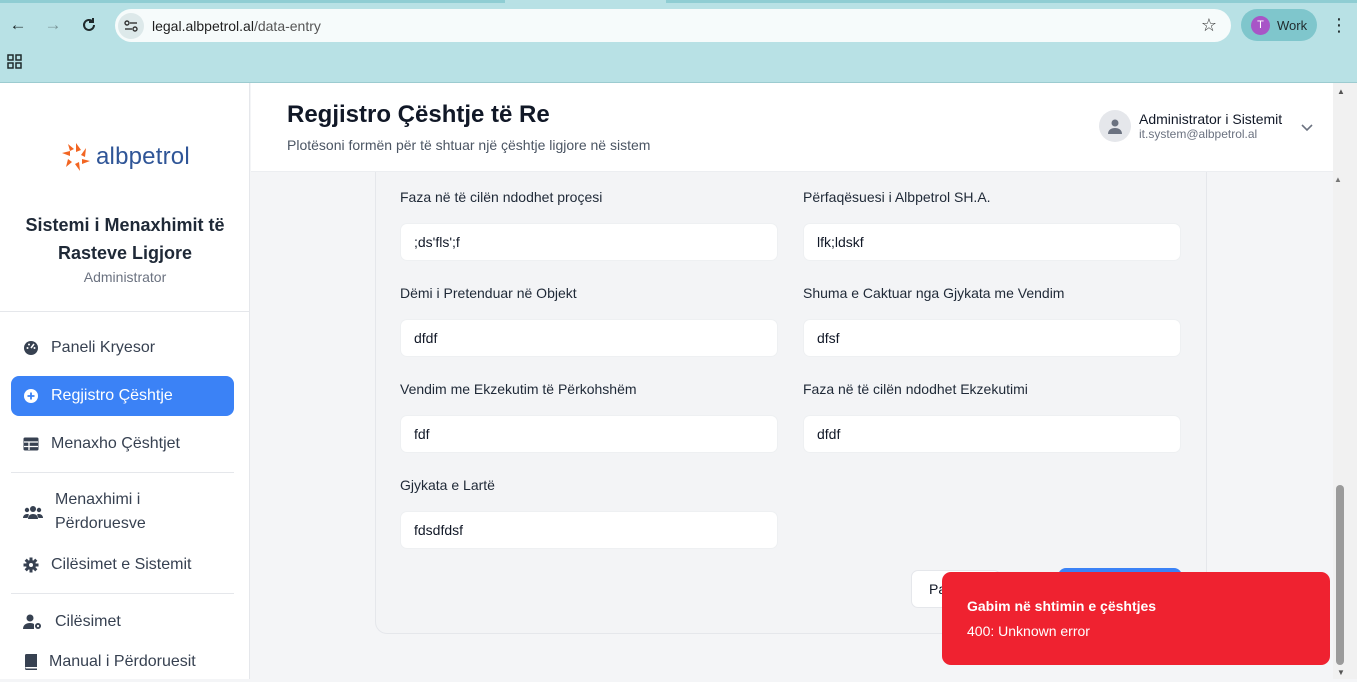 The width and height of the screenshot is (1357, 682). Describe the element at coordinates (131, 25) in the screenshot. I see `site-settings-icon` at that location.